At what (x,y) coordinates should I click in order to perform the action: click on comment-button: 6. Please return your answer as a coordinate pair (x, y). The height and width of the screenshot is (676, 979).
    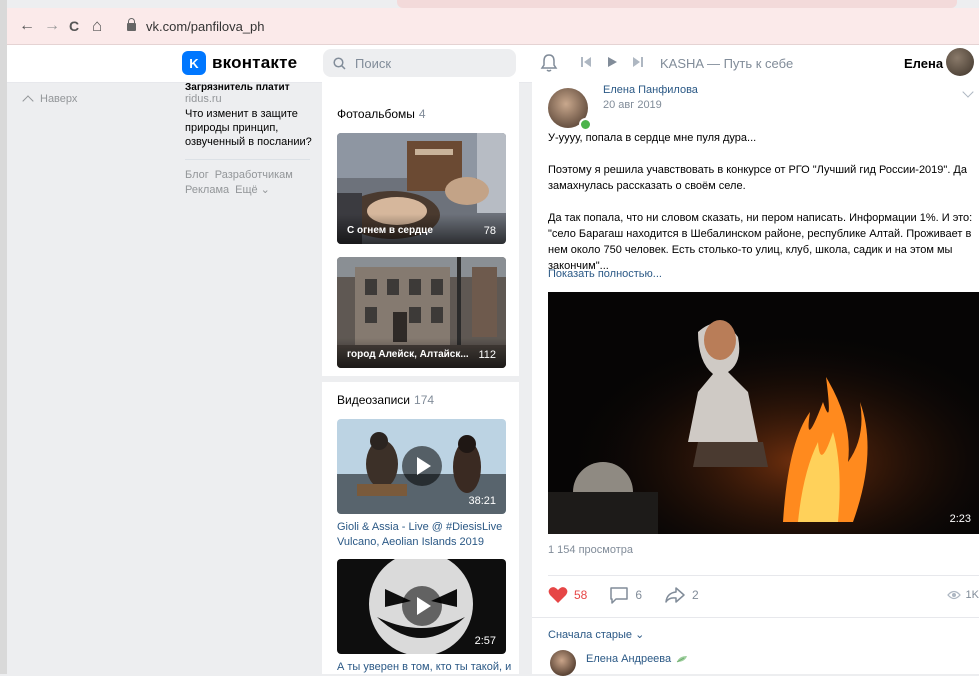
    Looking at the image, I should click on (625, 595).